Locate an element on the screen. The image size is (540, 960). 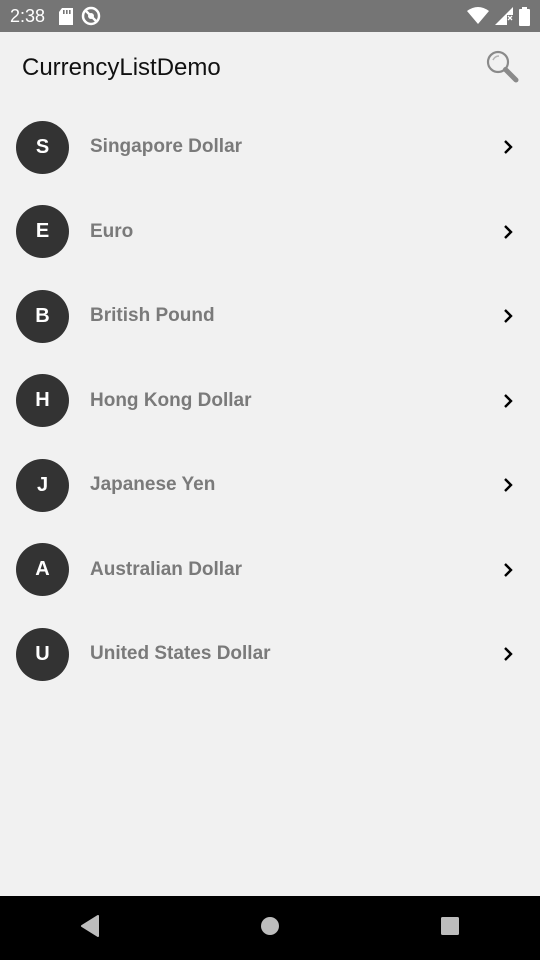
list-item: H Hong Kong Dollar is located at coordinates (270, 401).